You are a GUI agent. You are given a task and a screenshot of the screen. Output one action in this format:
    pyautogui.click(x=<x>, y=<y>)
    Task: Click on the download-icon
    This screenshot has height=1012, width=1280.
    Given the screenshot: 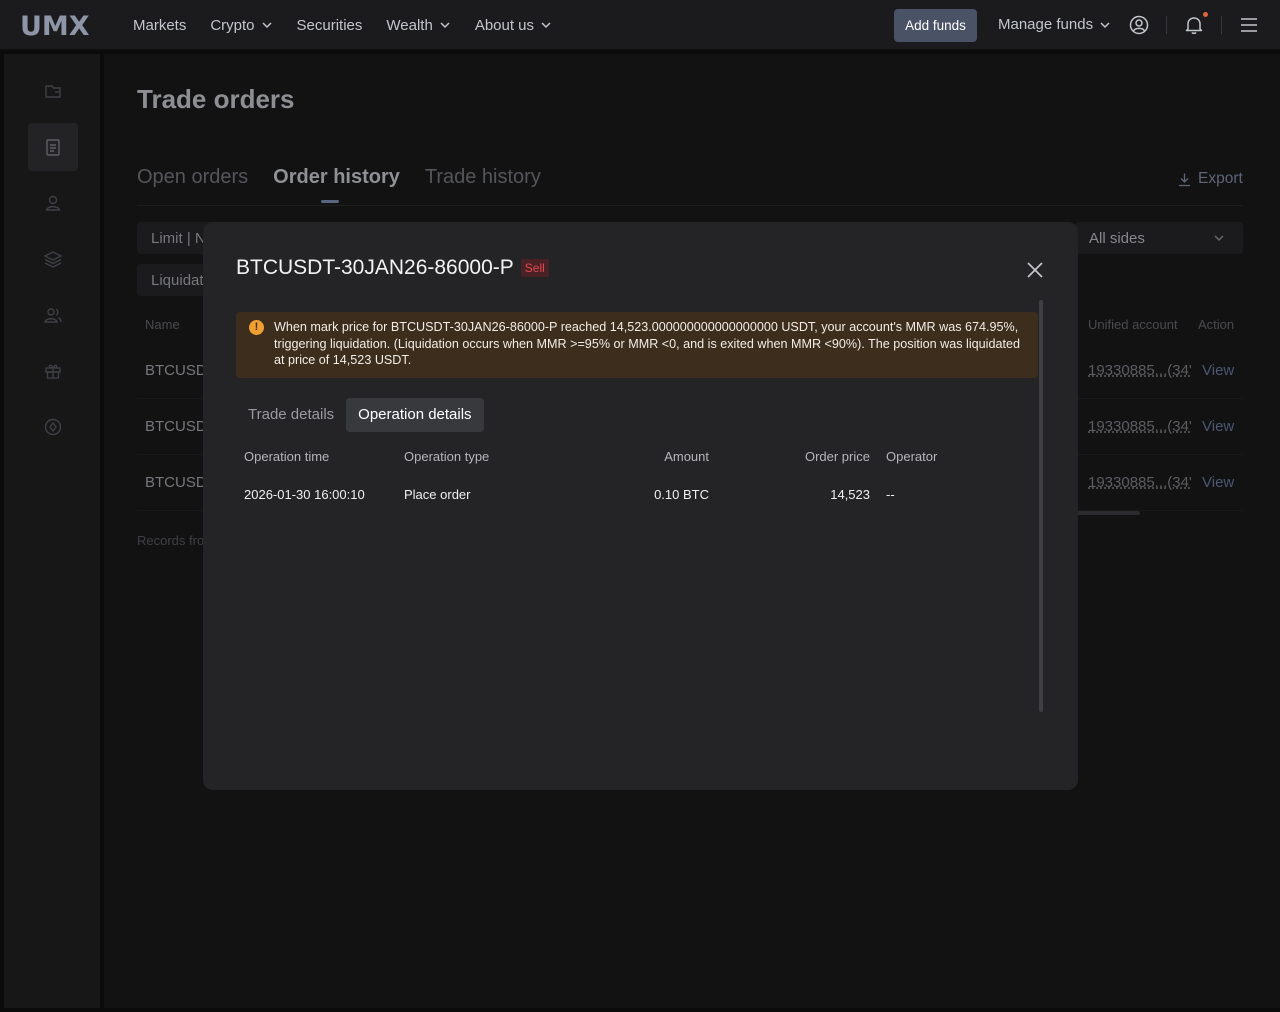 What is the action you would take?
    pyautogui.click(x=1184, y=179)
    